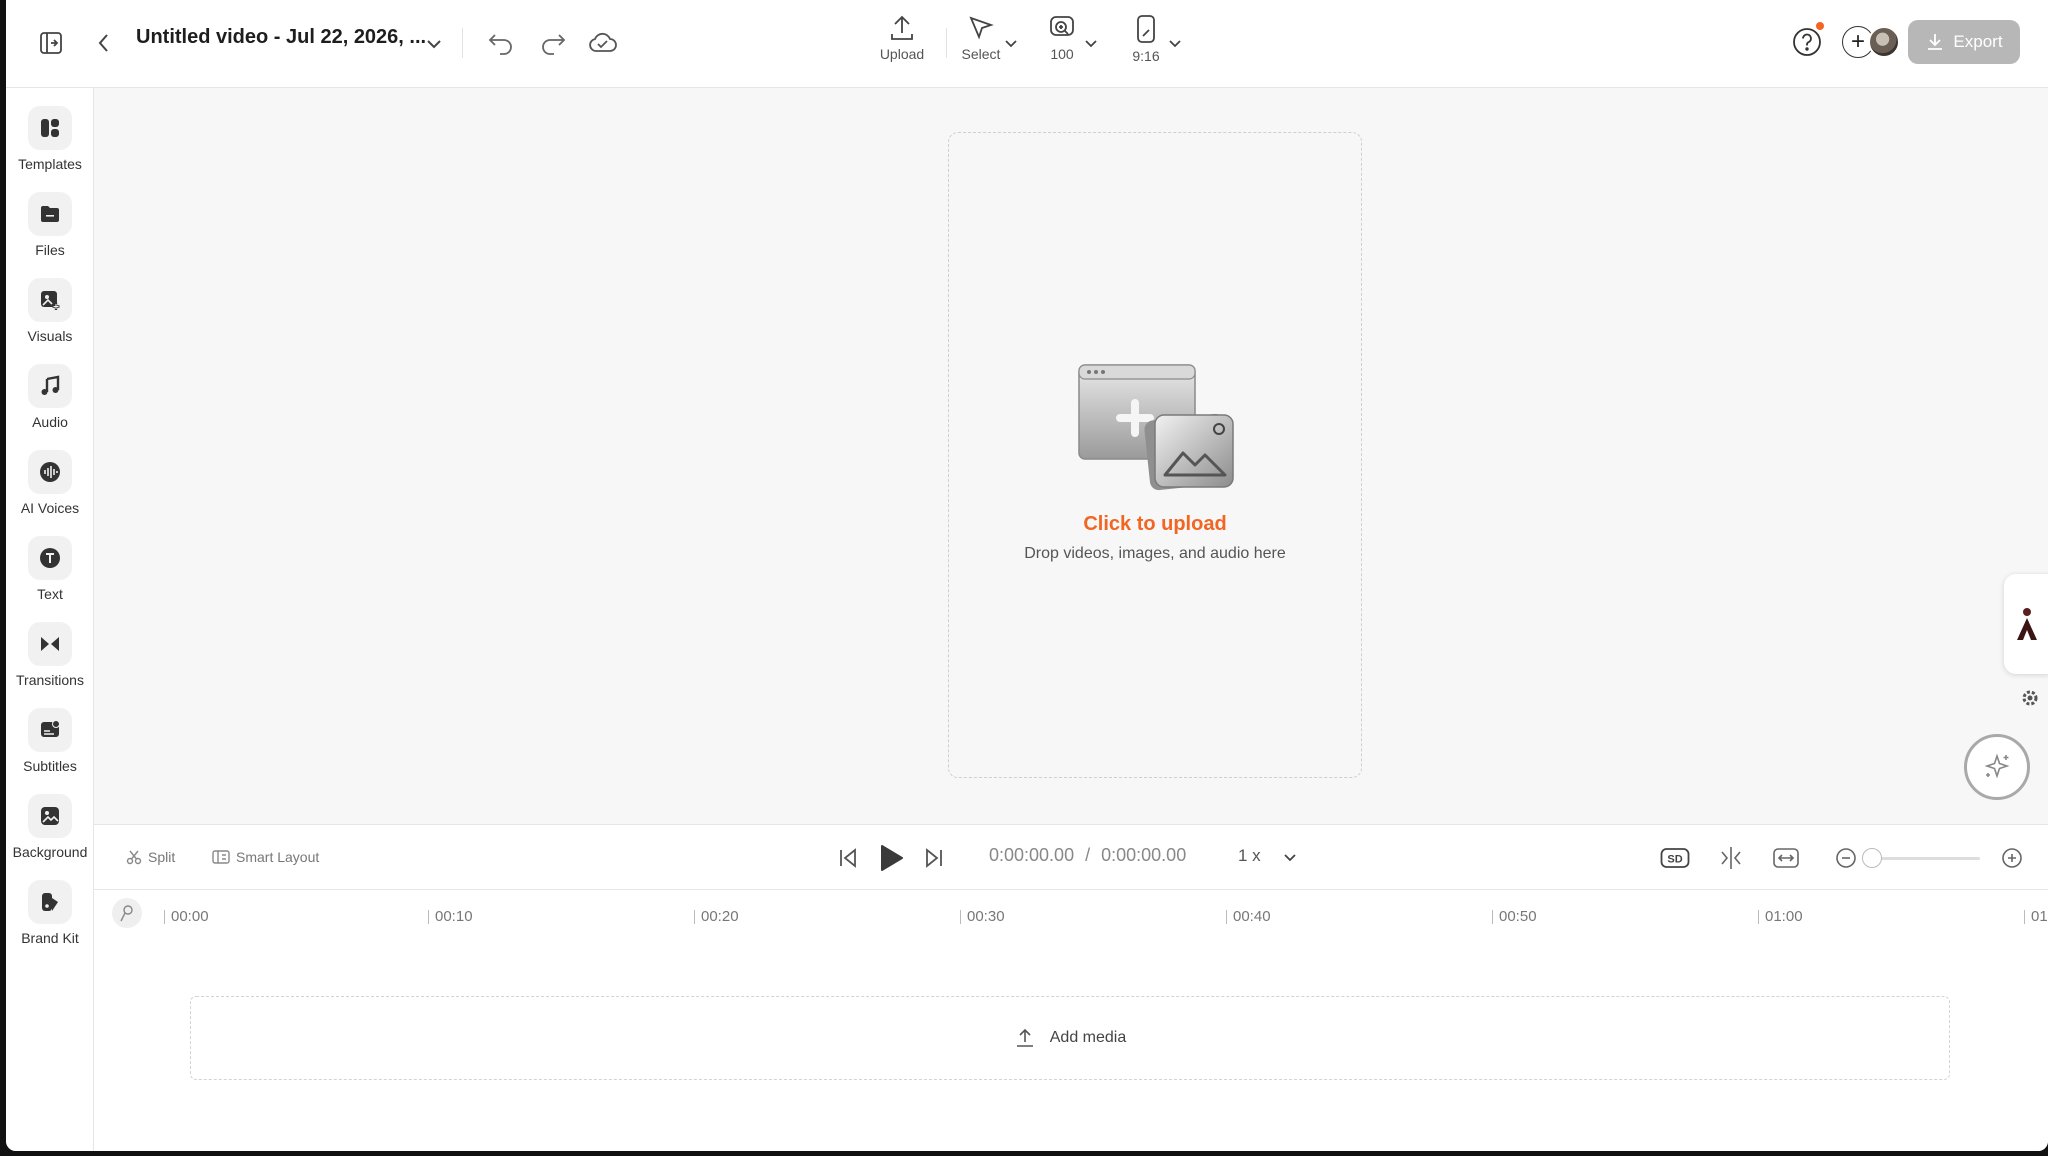  Describe the element at coordinates (221, 857) in the screenshot. I see `smart-layout-icon` at that location.